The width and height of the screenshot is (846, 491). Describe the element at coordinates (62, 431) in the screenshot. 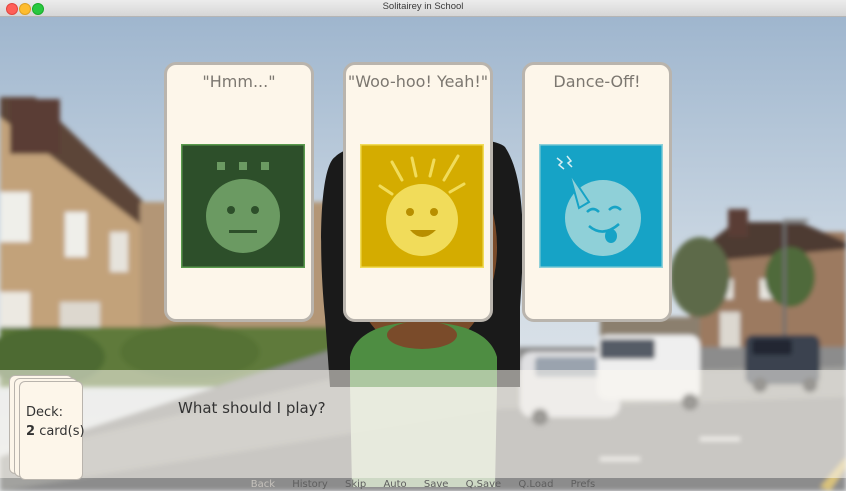

I see `deck-count-unit: card(s)` at that location.